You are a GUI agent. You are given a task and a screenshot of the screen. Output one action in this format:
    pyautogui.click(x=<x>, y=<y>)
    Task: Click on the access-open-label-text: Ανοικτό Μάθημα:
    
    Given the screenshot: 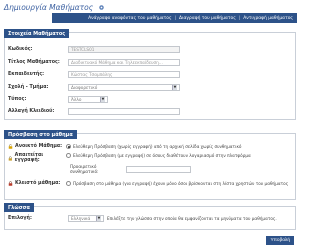 What is the action you would take?
    pyautogui.click(x=39, y=146)
    